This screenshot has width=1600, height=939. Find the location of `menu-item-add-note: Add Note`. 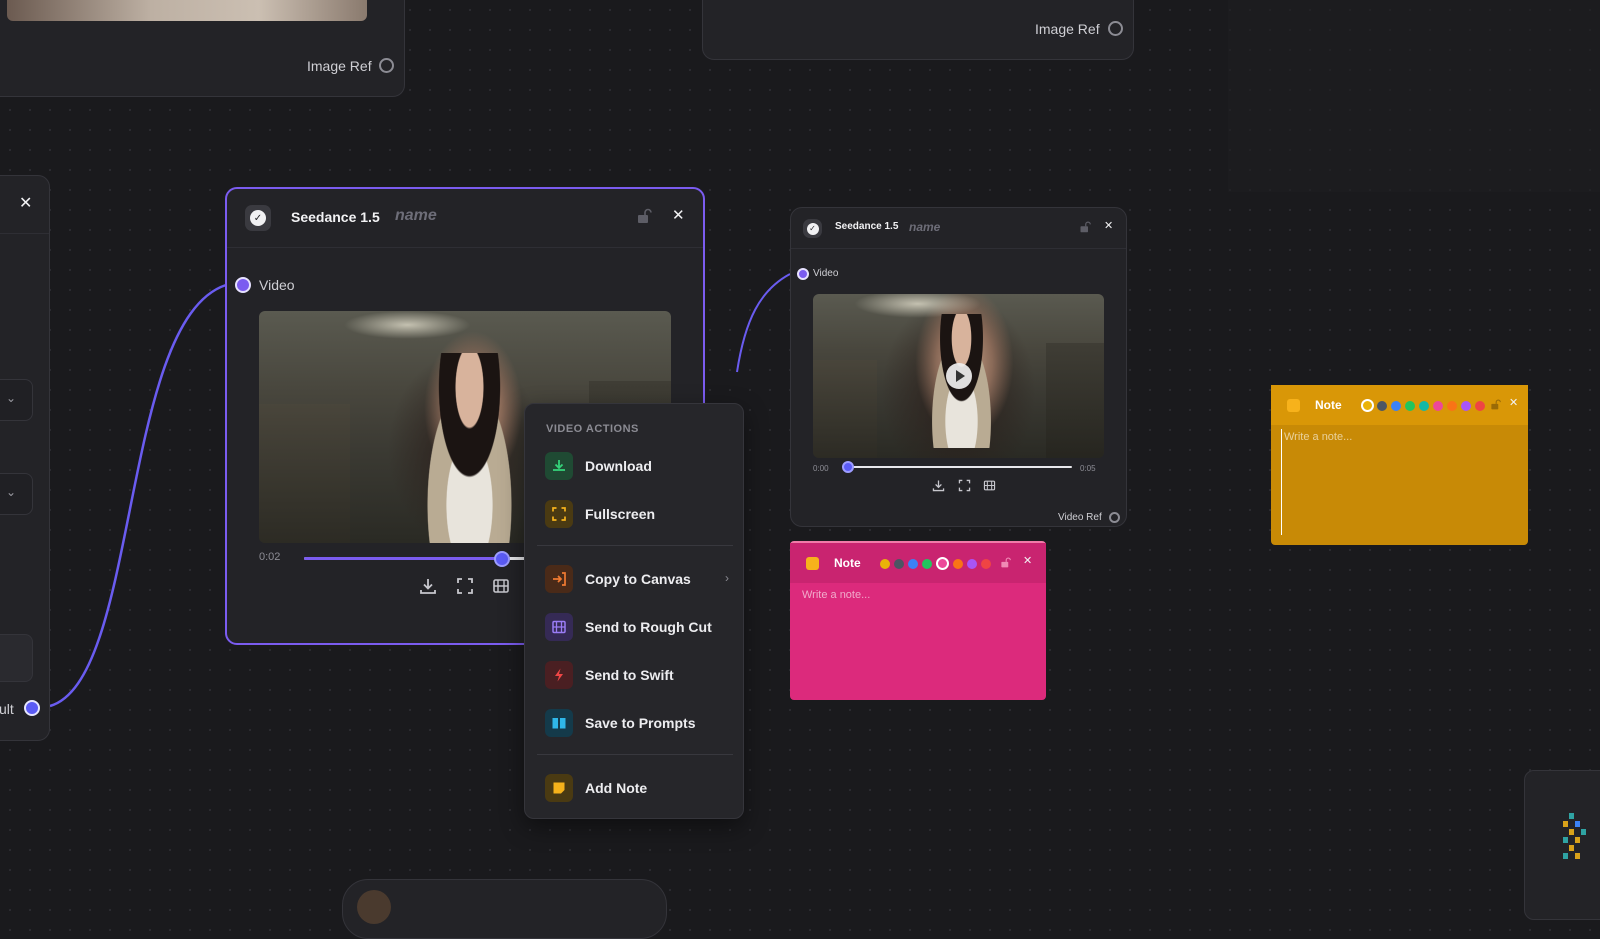

menu-item-add-note: Add Note is located at coordinates (635, 788).